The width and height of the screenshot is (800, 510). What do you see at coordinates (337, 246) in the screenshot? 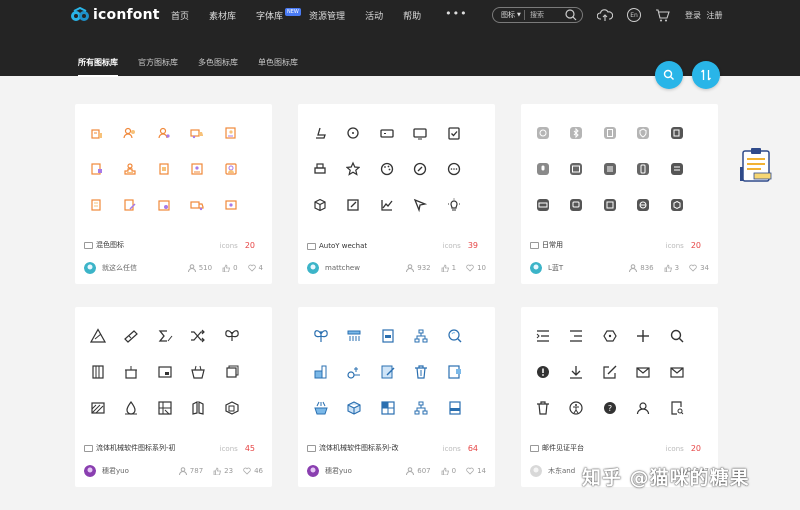
I see `card-title: AutoY wechat` at bounding box center [337, 246].